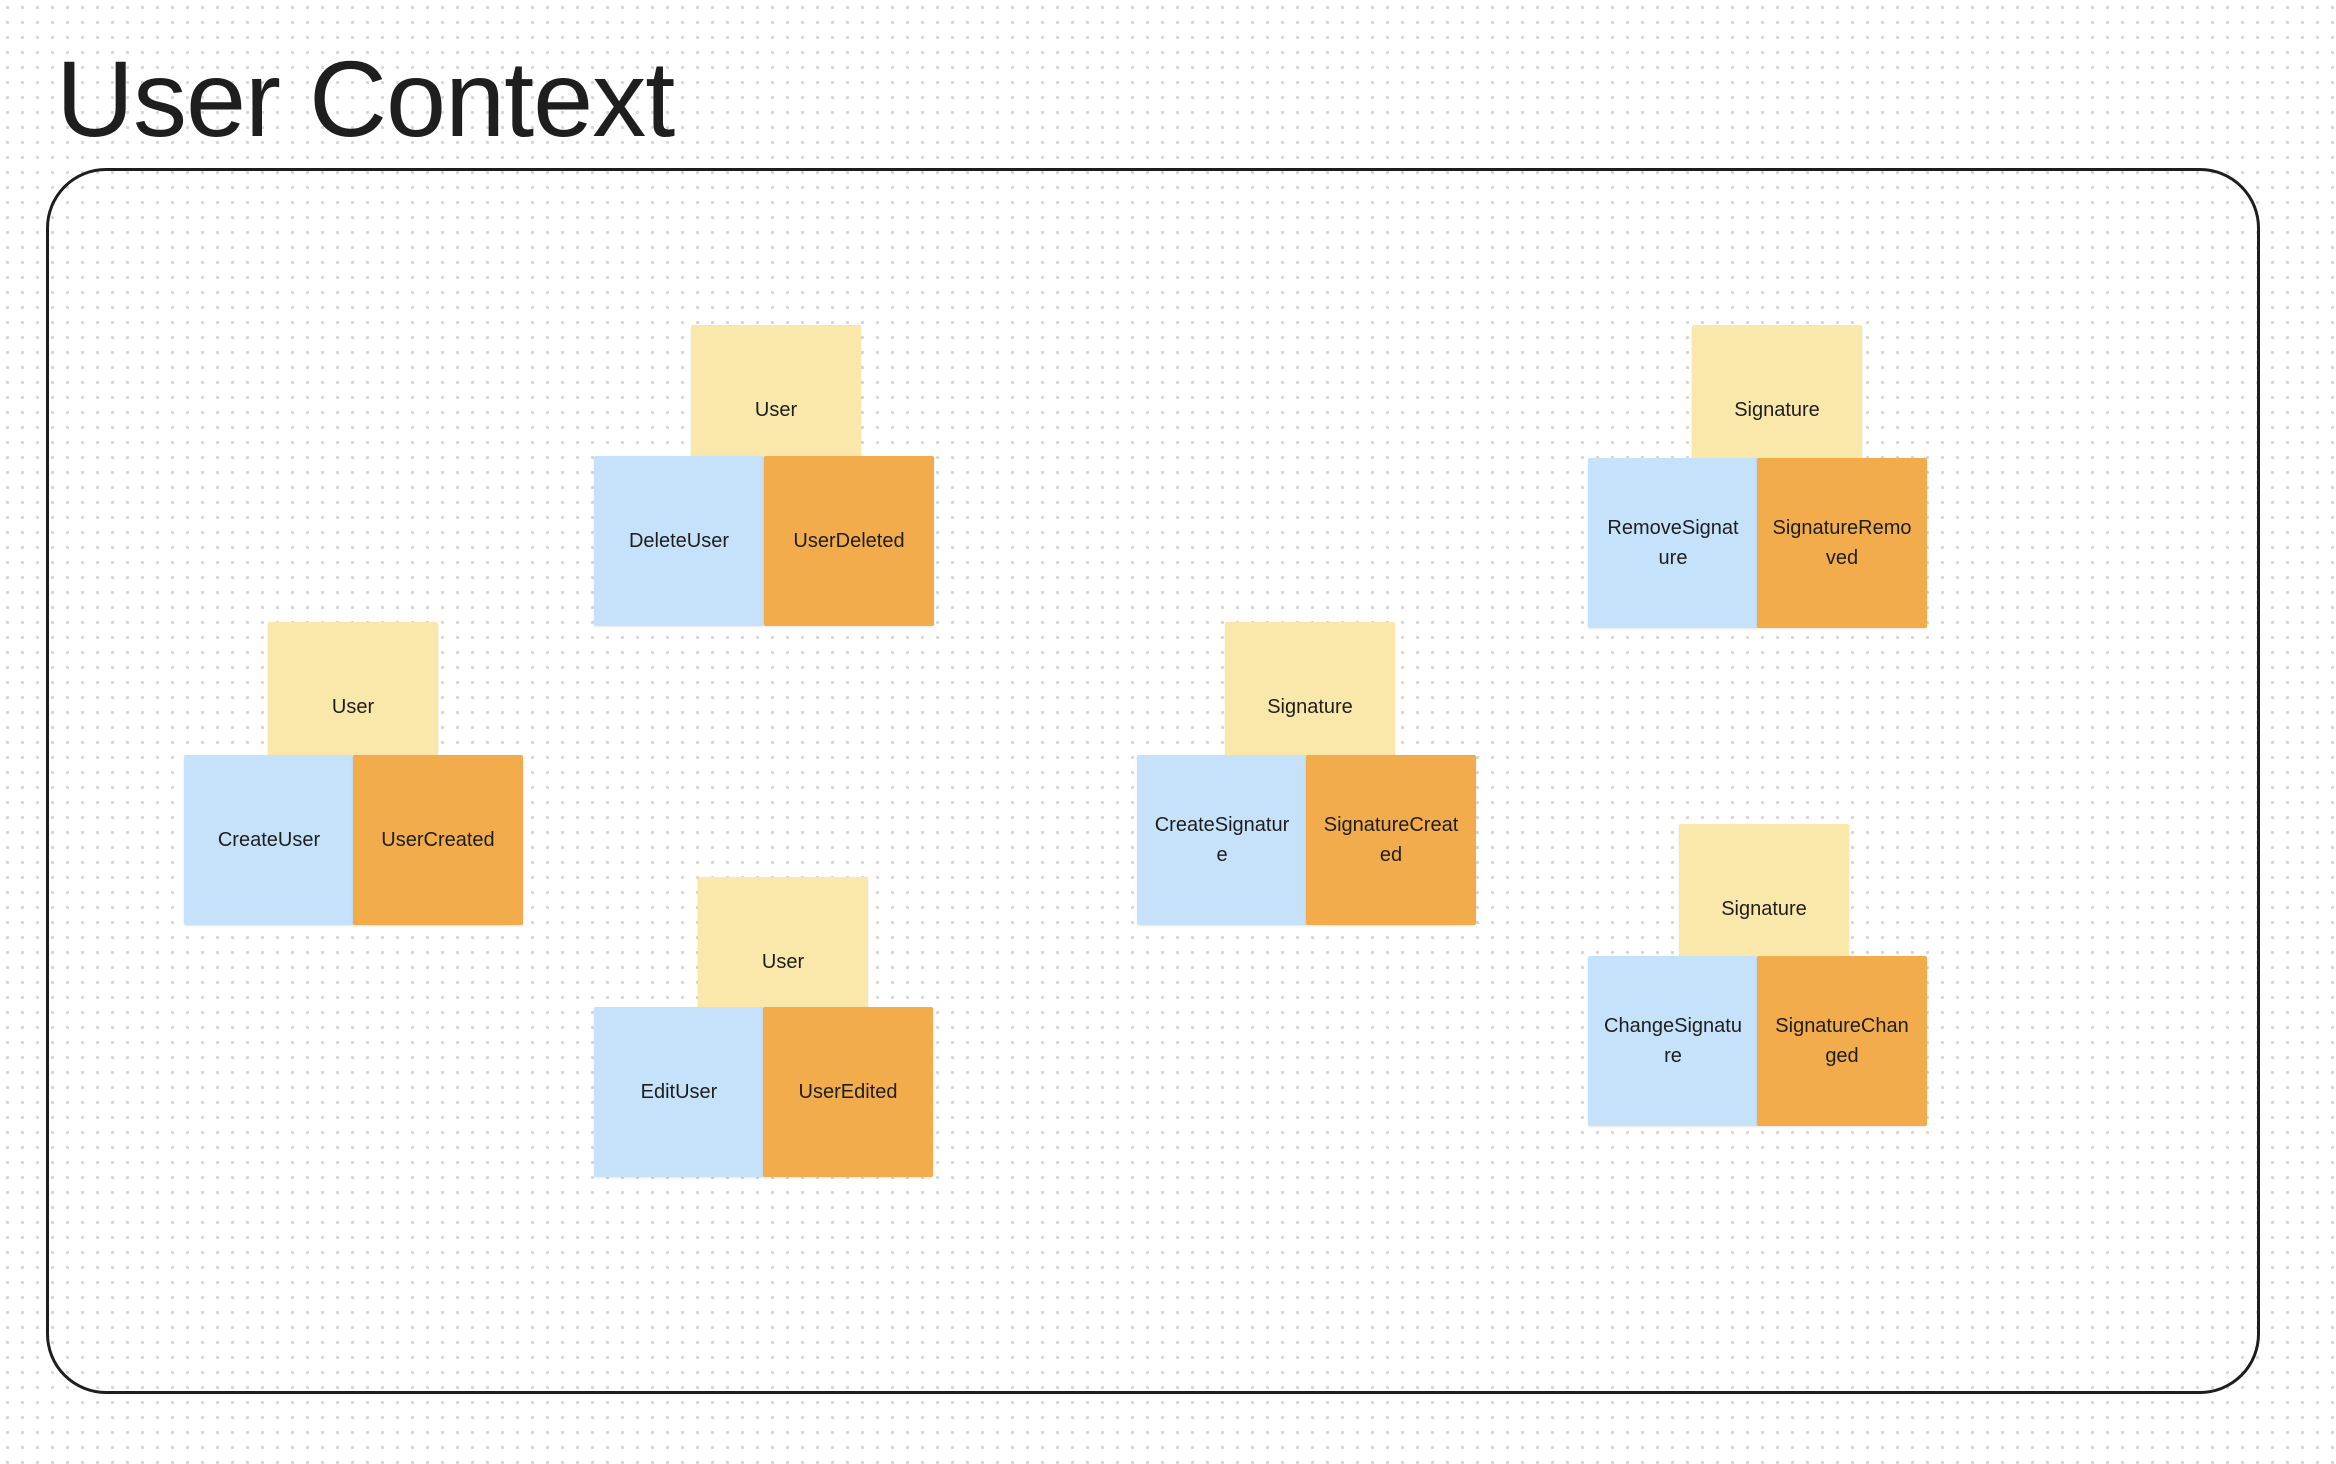 The height and width of the screenshot is (1464, 2336). Describe the element at coordinates (848, 1092) in the screenshot. I see `event-sticky-user-edited: UserEdited` at that location.